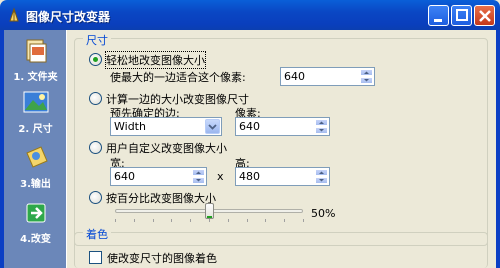 Image resolution: width=500 pixels, height=268 pixels. What do you see at coordinates (438, 15) in the screenshot?
I see `minimize-button` at bounding box center [438, 15].